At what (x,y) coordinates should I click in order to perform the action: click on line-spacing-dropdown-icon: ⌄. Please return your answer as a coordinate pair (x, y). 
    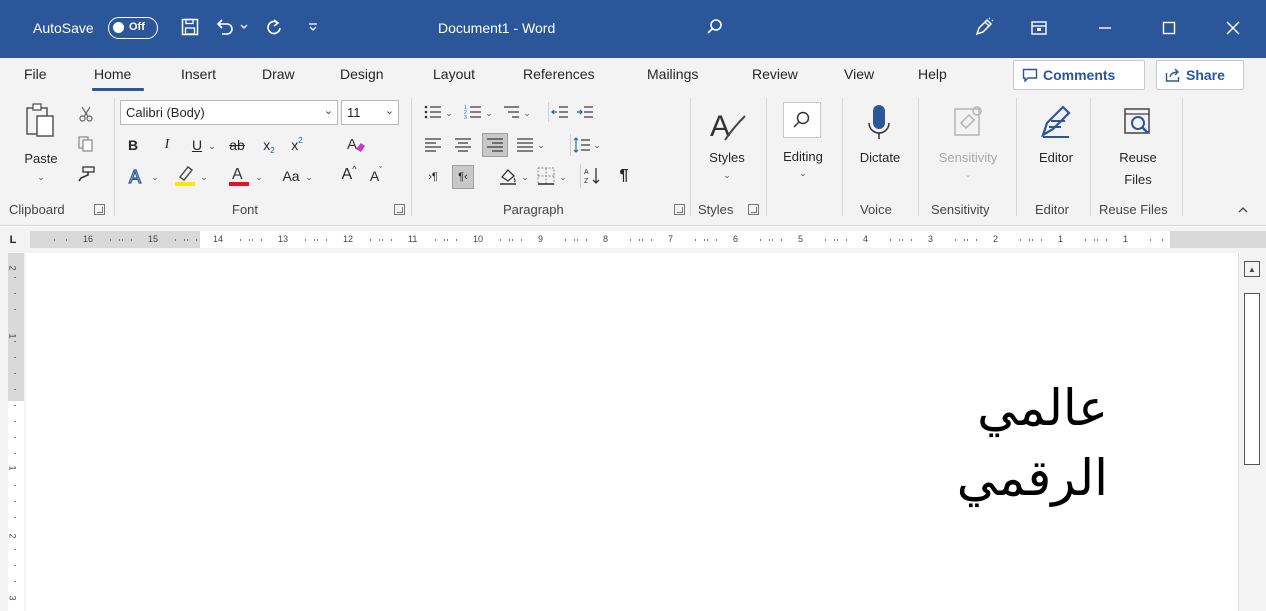
    Looking at the image, I should click on (597, 145).